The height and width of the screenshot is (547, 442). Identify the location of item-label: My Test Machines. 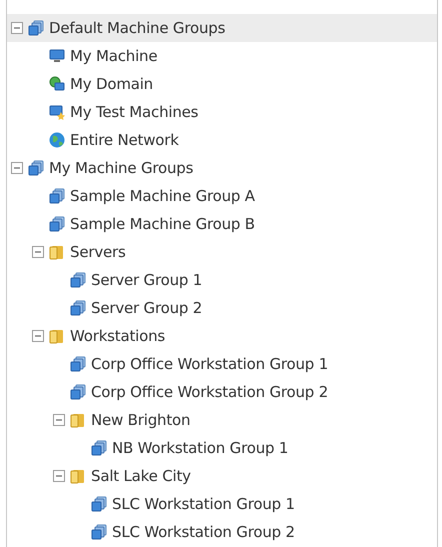
(134, 112).